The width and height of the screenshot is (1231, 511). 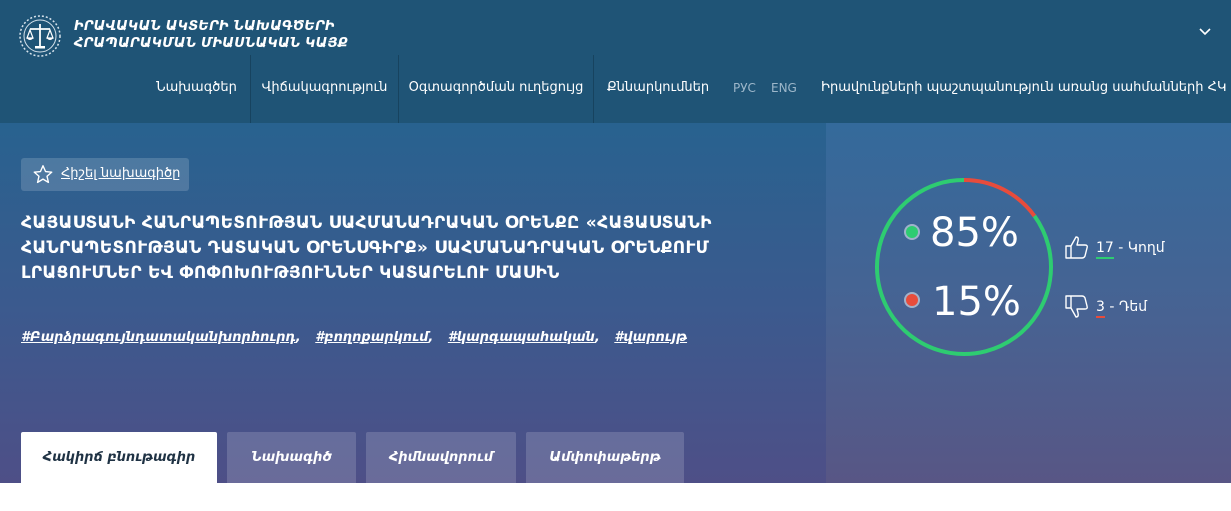 I want to click on vote-no: 3 - Դեմ, so click(x=1121, y=307).